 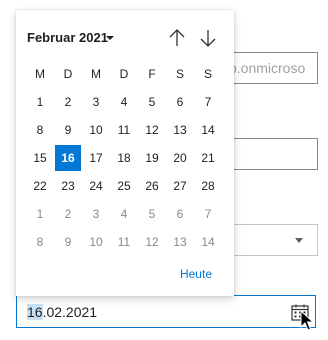 I want to click on day-cell: 23, so click(x=68, y=186).